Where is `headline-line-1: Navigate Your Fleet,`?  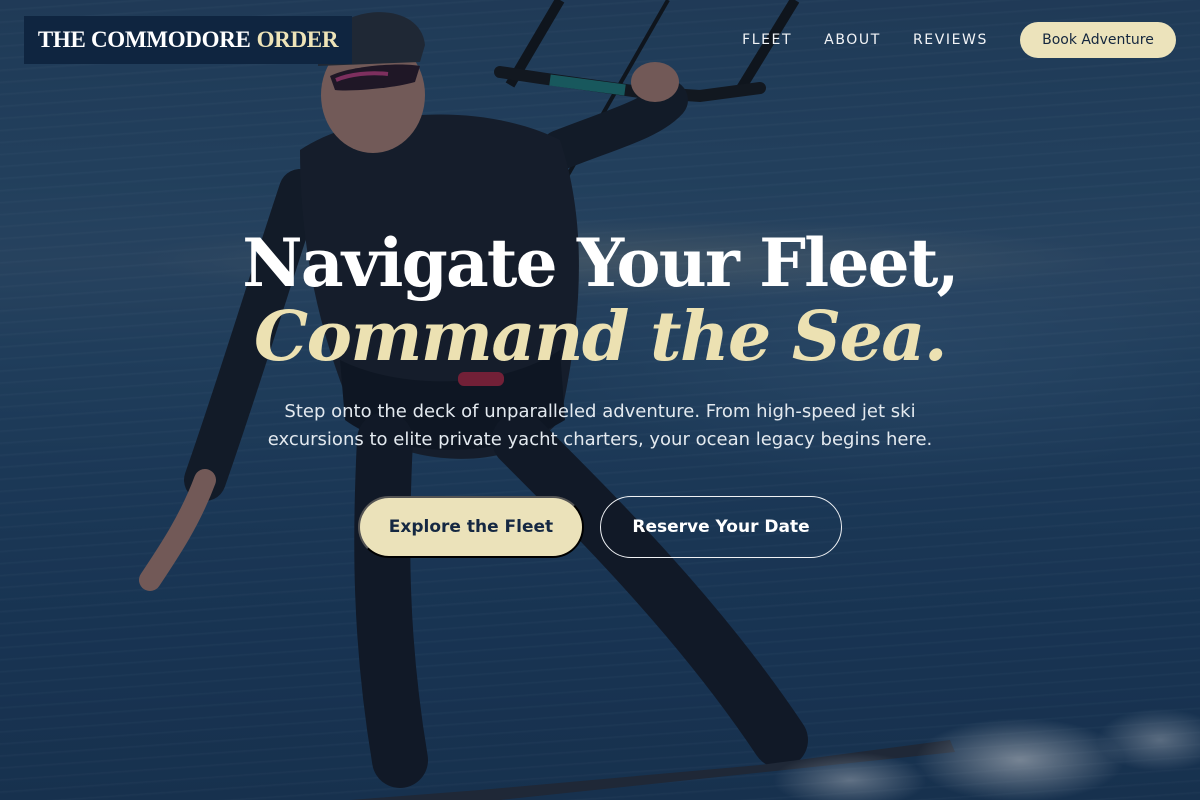 headline-line-1: Navigate Your Fleet, is located at coordinates (600, 263).